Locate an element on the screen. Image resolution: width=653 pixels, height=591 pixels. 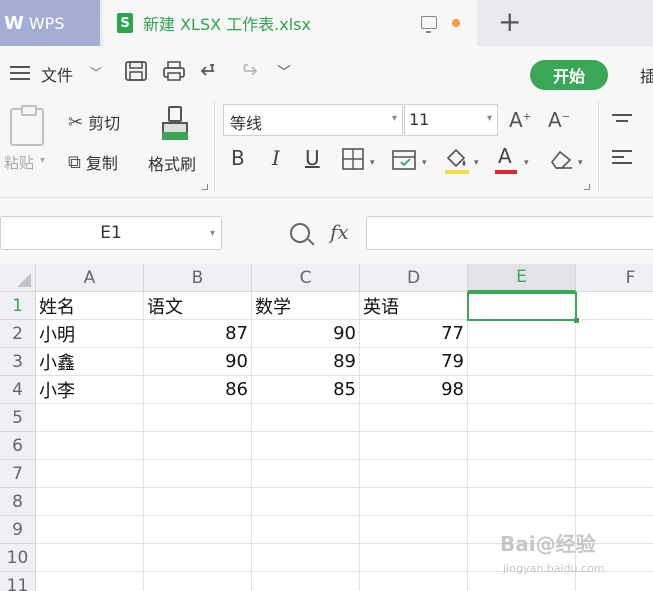
cell-e6 is located at coordinates (522, 446).